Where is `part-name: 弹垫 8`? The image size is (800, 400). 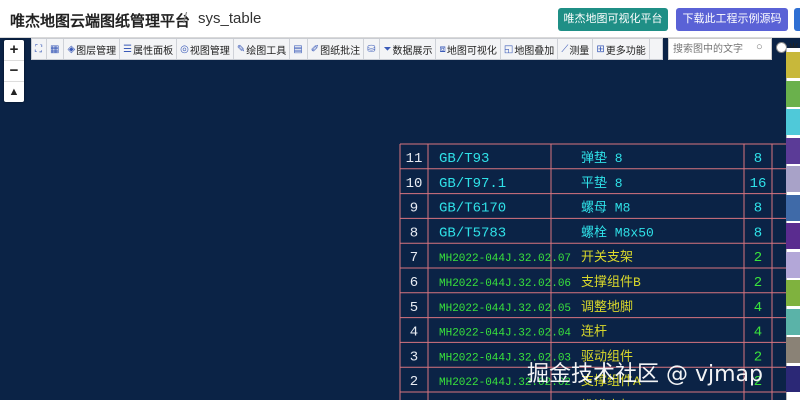 part-name: 弹垫 8 is located at coordinates (602, 158).